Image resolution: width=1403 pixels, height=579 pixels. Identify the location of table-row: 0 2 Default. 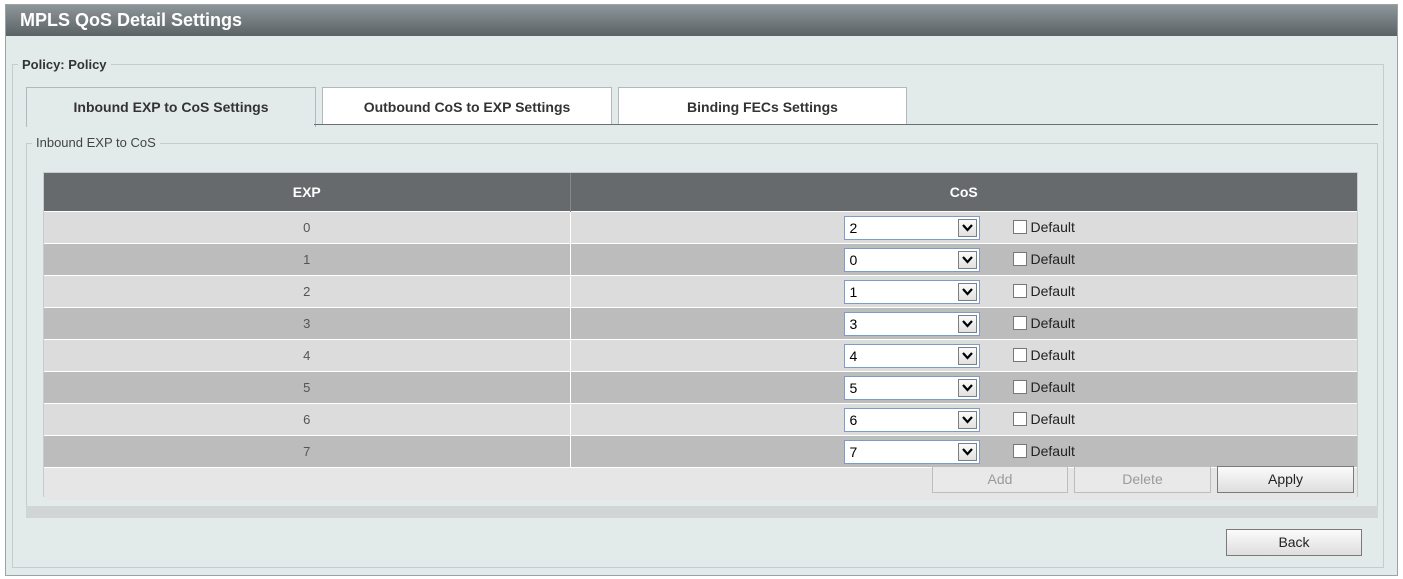
(700, 227).